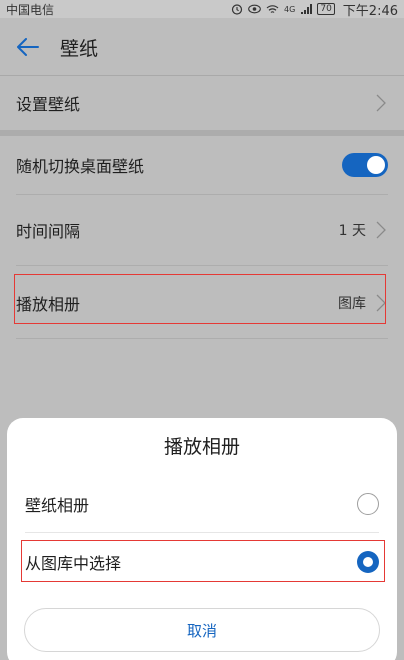 The width and height of the screenshot is (404, 660). What do you see at coordinates (202, 103) in the screenshot?
I see `set-wallpaper-row: 设置壁纸` at bounding box center [202, 103].